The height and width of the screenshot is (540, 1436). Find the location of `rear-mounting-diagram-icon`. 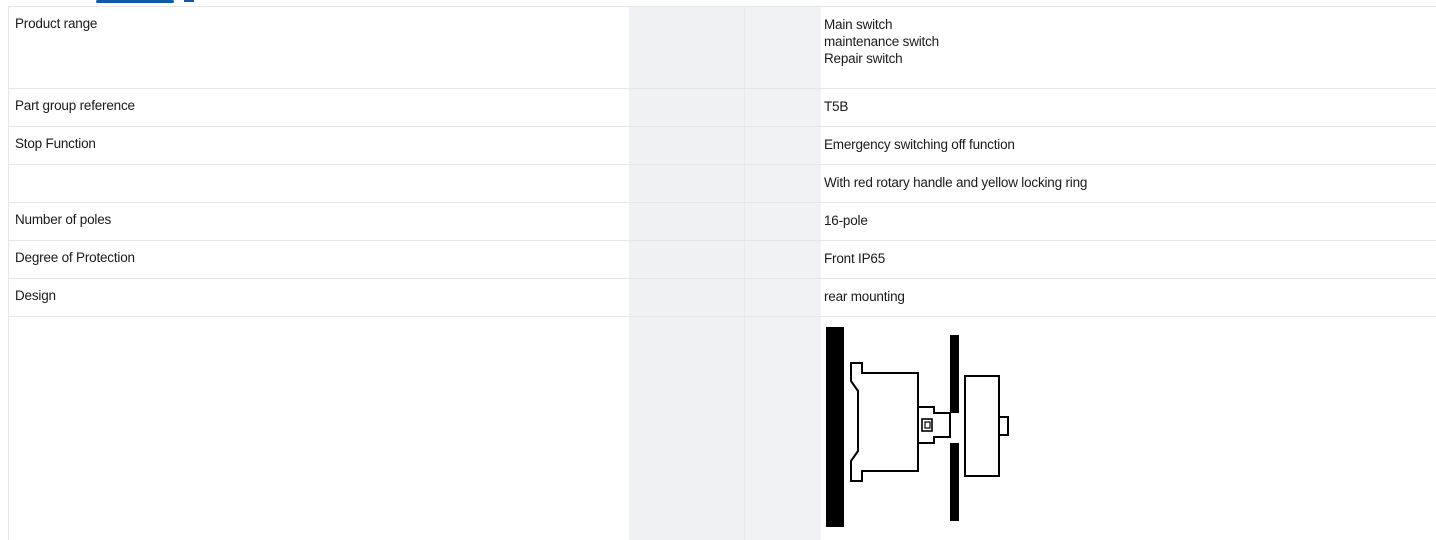

rear-mounting-diagram-icon is located at coordinates (924, 428).